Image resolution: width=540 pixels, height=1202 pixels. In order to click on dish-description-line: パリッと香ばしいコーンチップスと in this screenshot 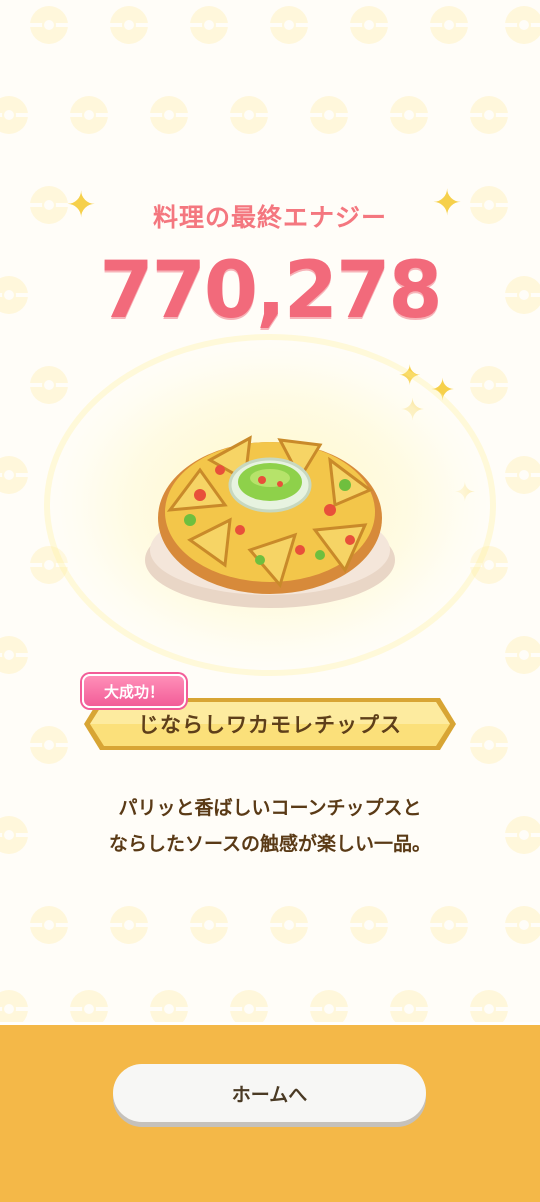, I will do `click(270, 808)`.